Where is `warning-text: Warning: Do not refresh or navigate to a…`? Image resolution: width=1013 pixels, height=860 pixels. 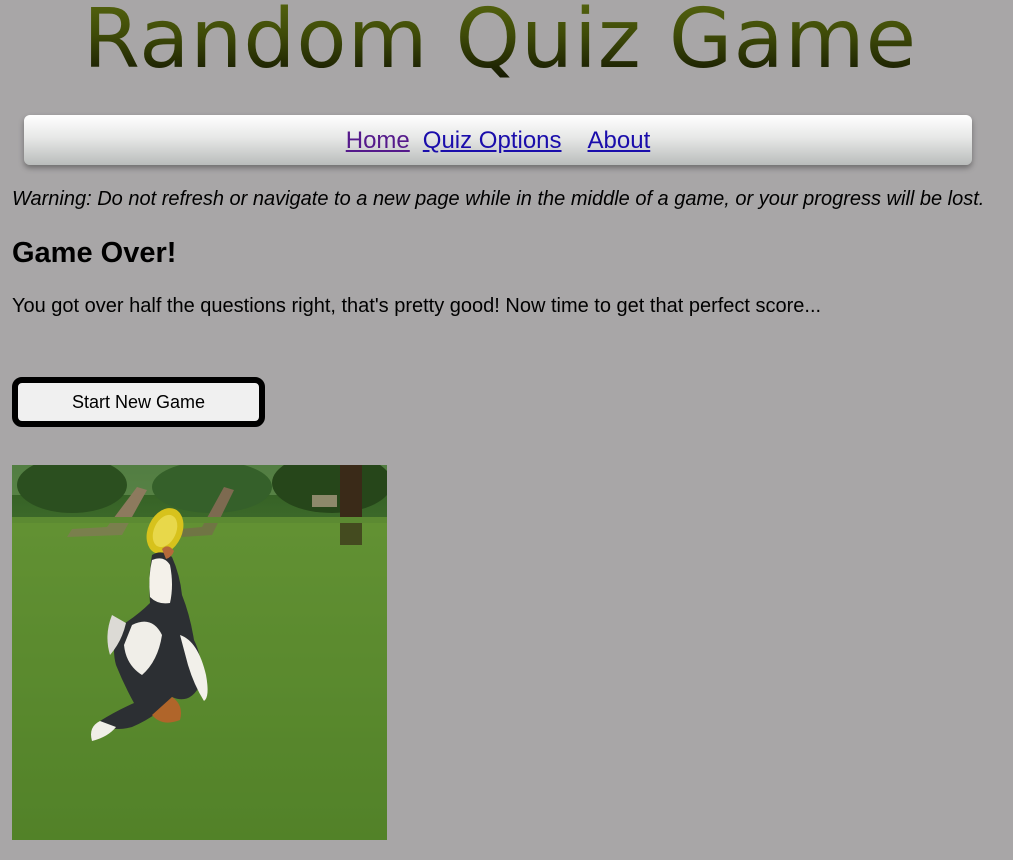 warning-text: Warning: Do not refresh or navigate to a… is located at coordinates (498, 199).